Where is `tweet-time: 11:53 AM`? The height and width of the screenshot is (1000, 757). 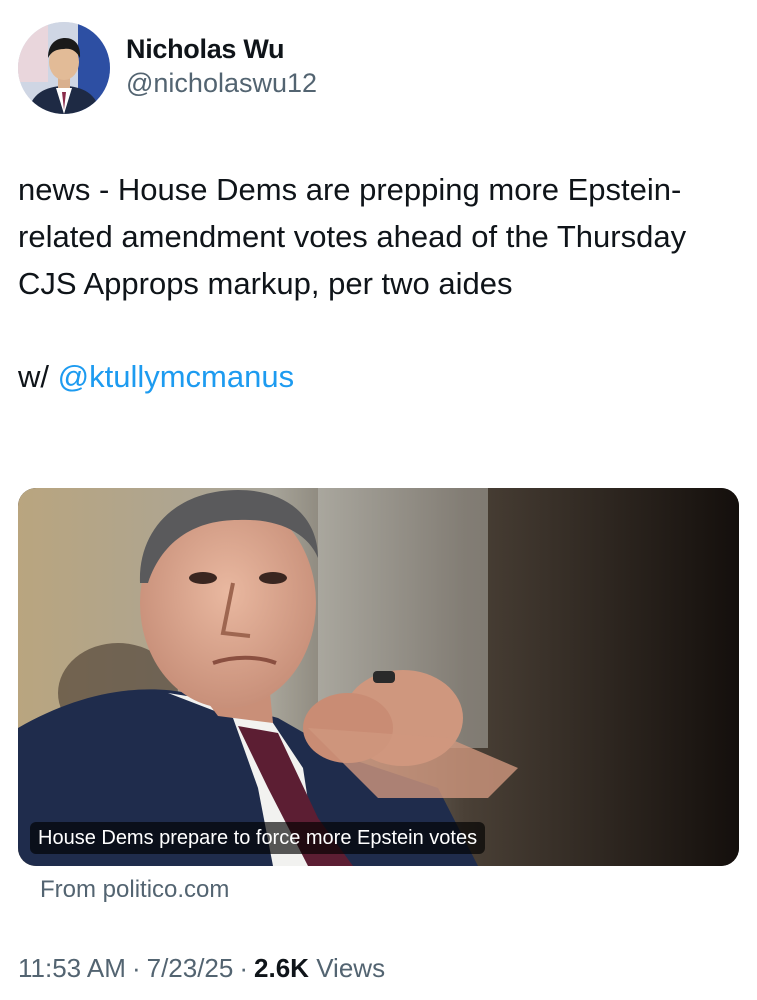 tweet-time: 11:53 AM is located at coordinates (72, 968).